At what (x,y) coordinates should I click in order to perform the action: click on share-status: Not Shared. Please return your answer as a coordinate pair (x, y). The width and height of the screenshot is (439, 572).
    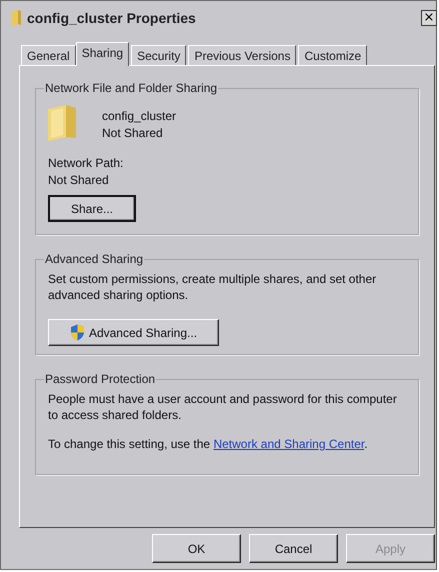
    Looking at the image, I should click on (133, 133).